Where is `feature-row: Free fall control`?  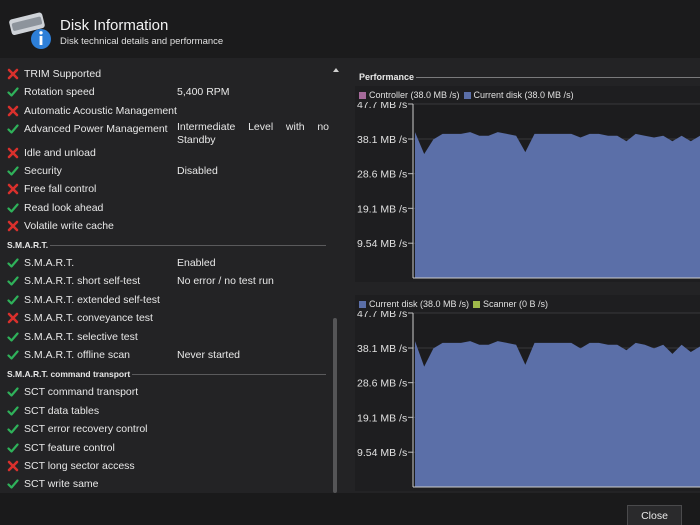
feature-row: Free fall control is located at coordinates (165, 189).